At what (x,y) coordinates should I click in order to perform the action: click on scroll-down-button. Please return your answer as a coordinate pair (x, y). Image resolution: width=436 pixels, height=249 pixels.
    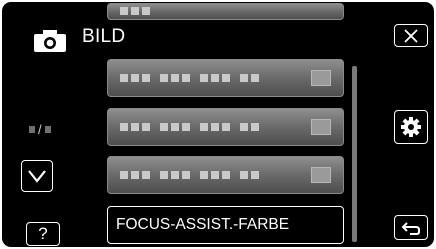
    Looking at the image, I should click on (37, 176).